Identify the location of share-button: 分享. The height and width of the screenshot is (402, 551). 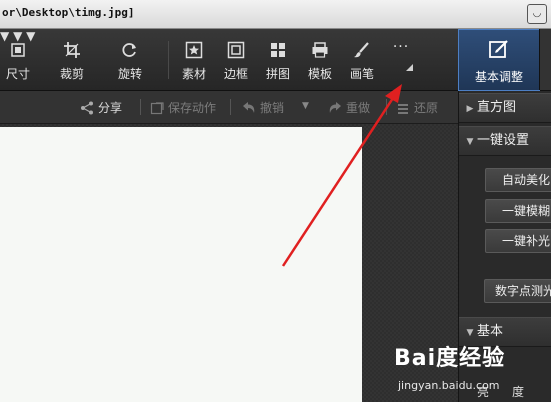
(101, 107).